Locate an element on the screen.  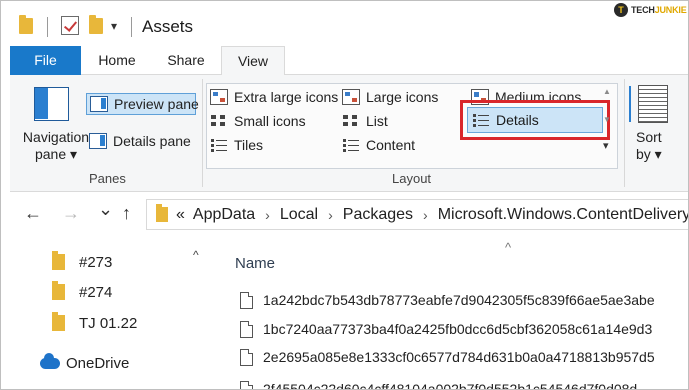
sort-by-button: Sort by ▾ is located at coordinates (649, 146).